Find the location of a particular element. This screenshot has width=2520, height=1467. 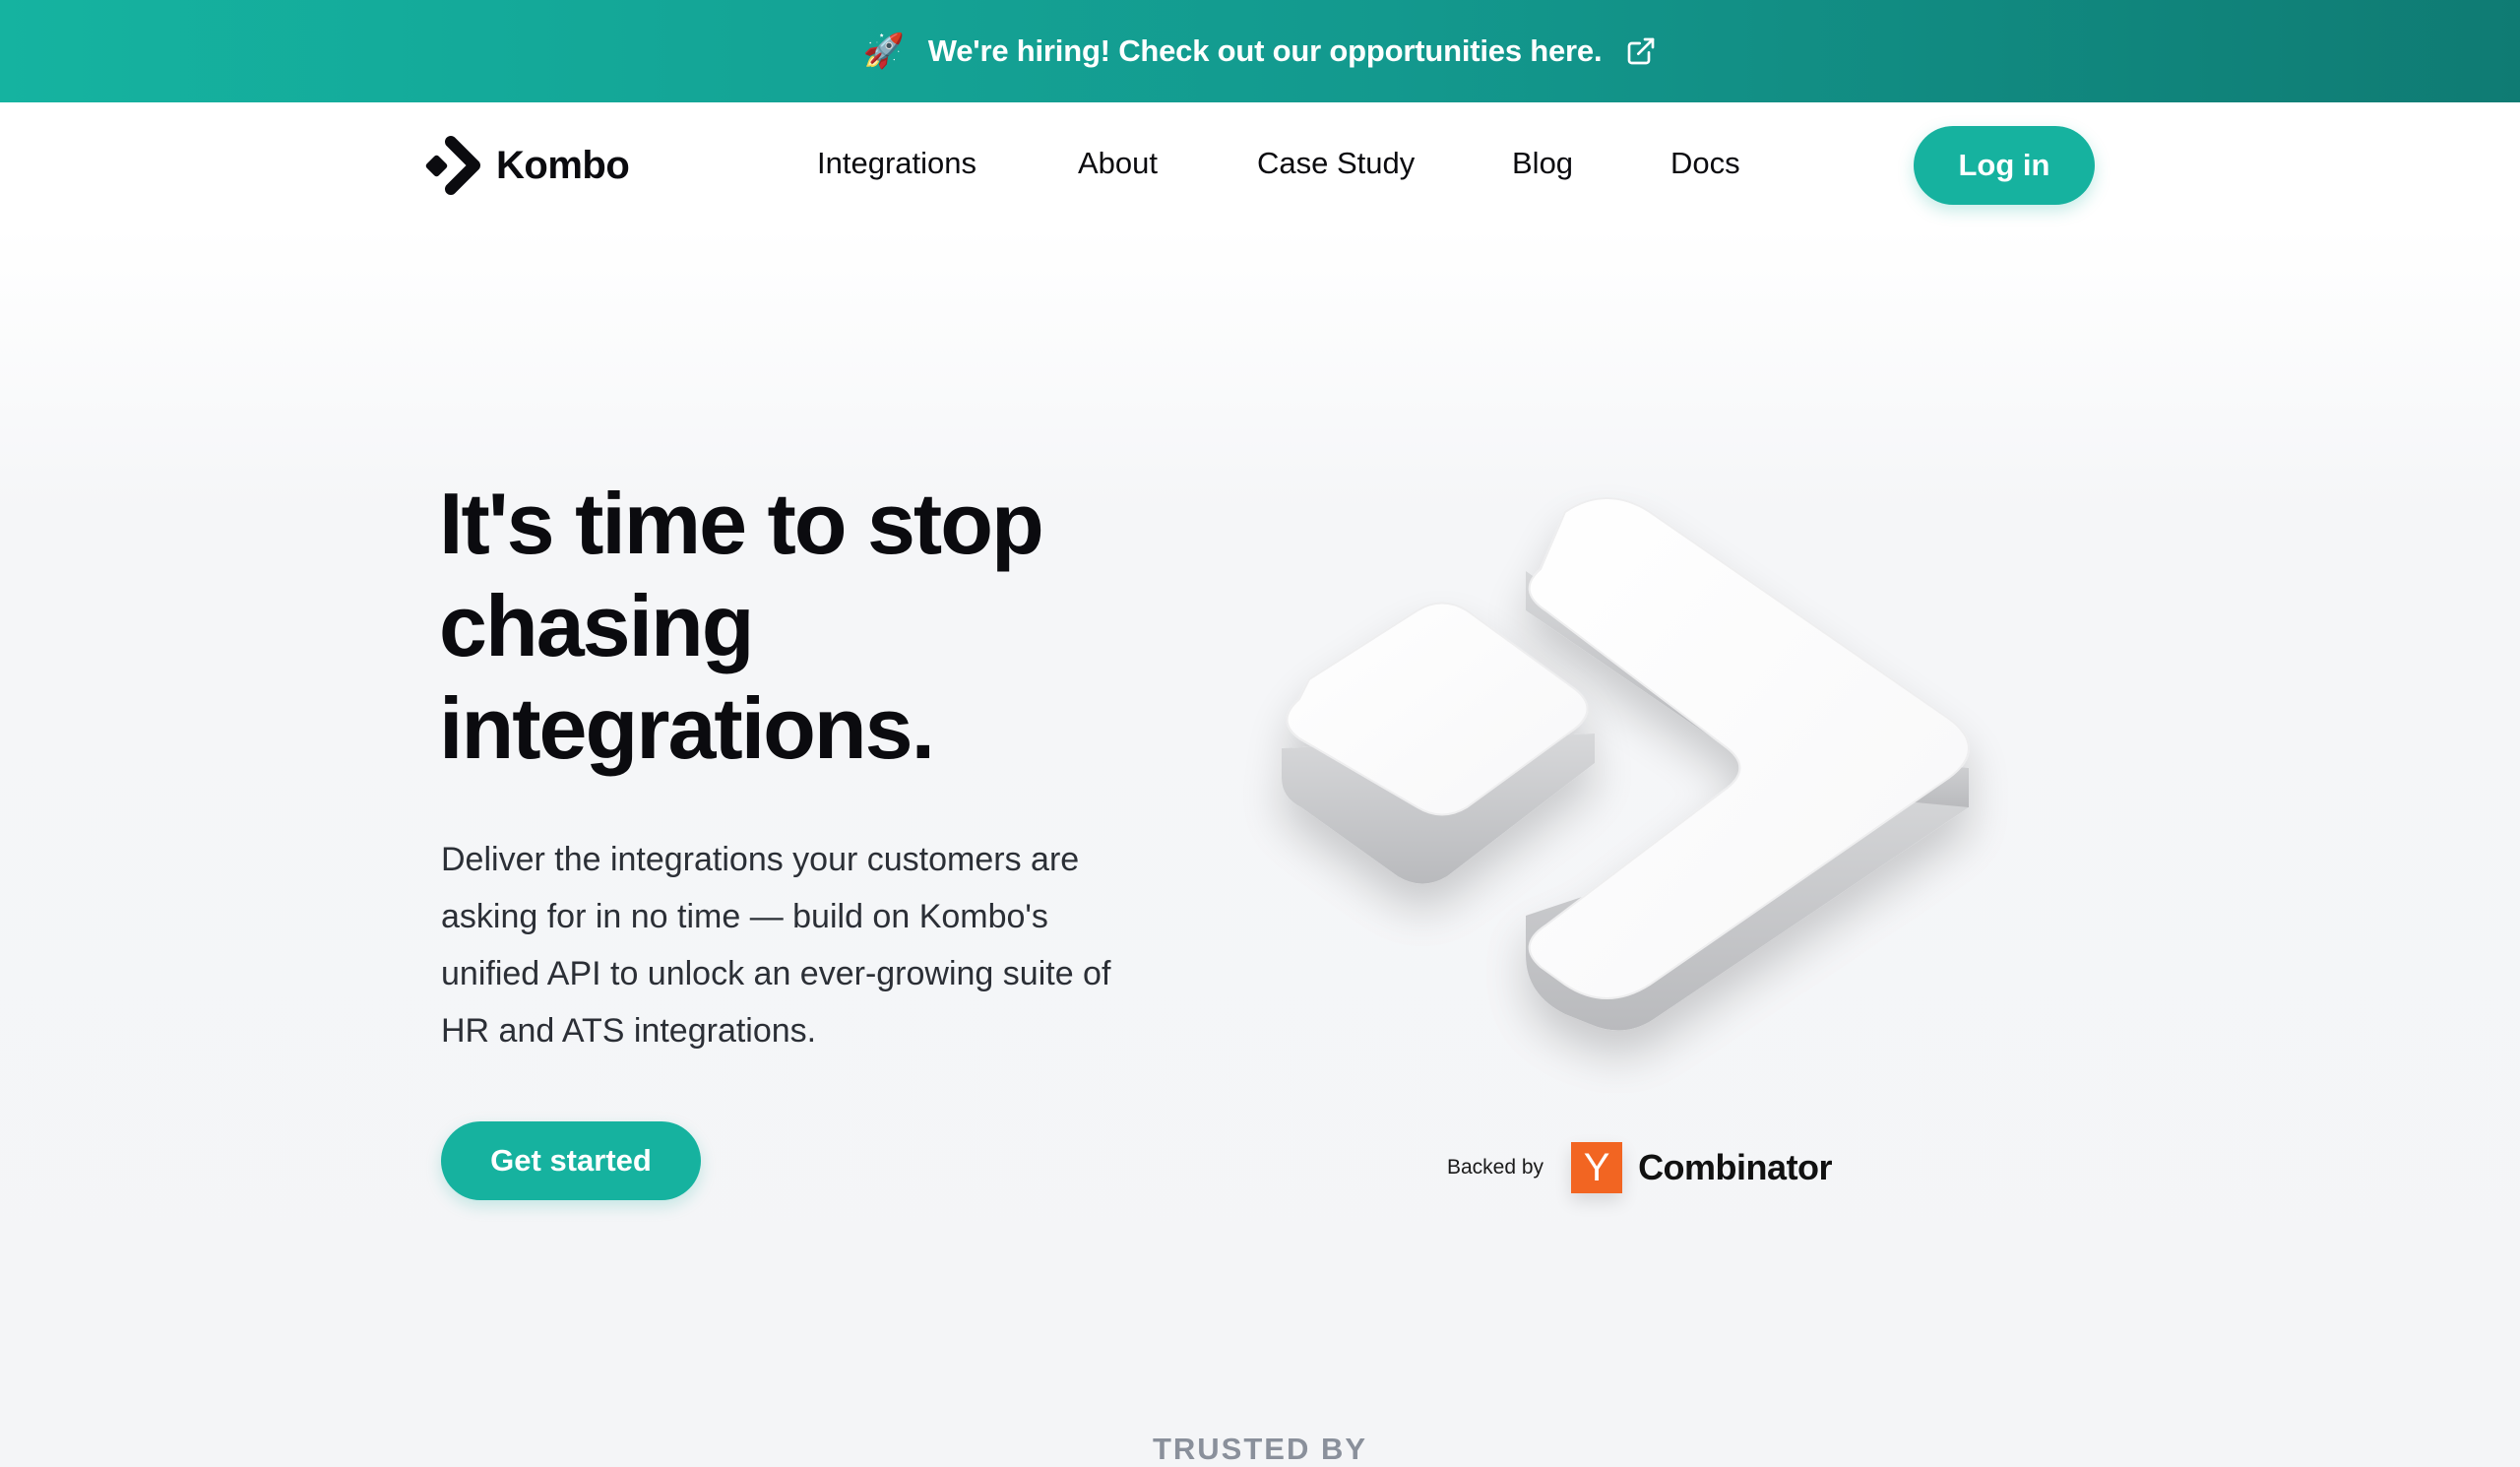

brand-logo: Kombo is located at coordinates (527, 165).